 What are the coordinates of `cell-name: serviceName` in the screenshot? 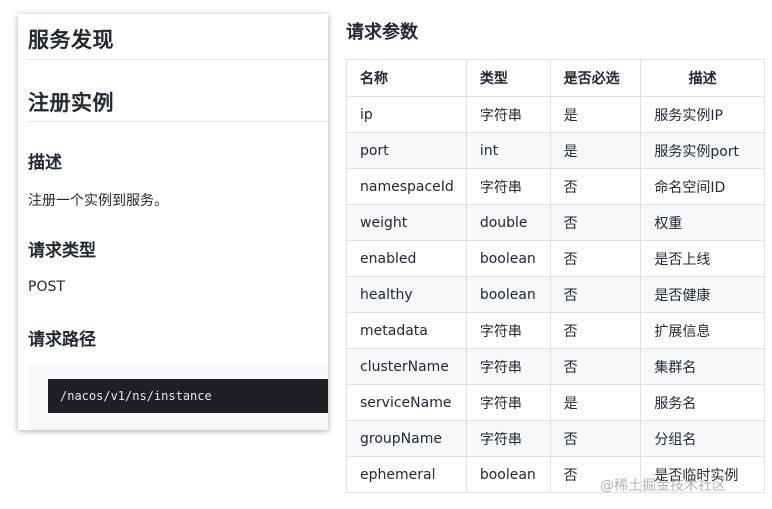 It's located at (406, 402).